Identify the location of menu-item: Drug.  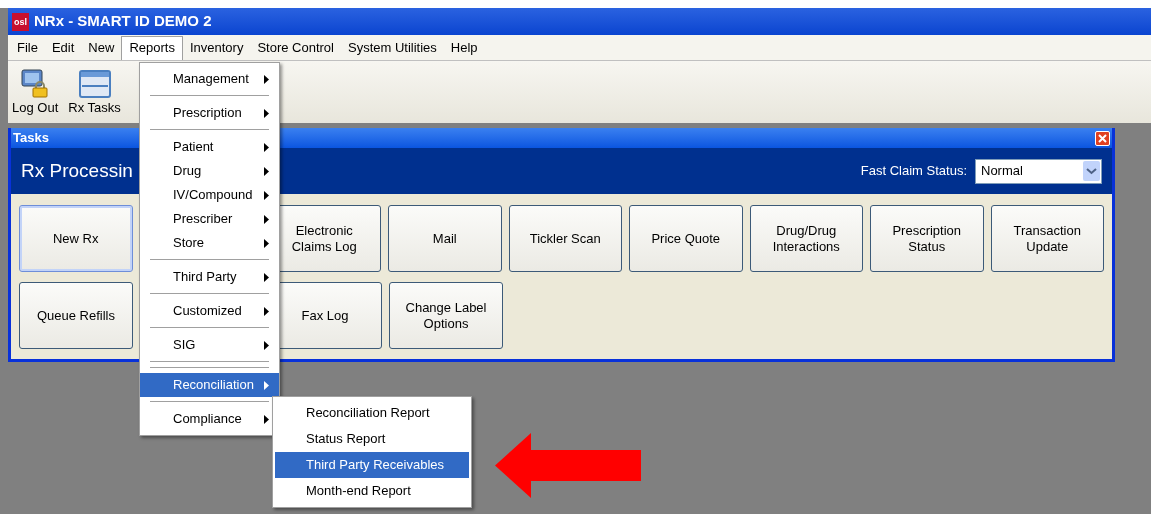
(209, 171).